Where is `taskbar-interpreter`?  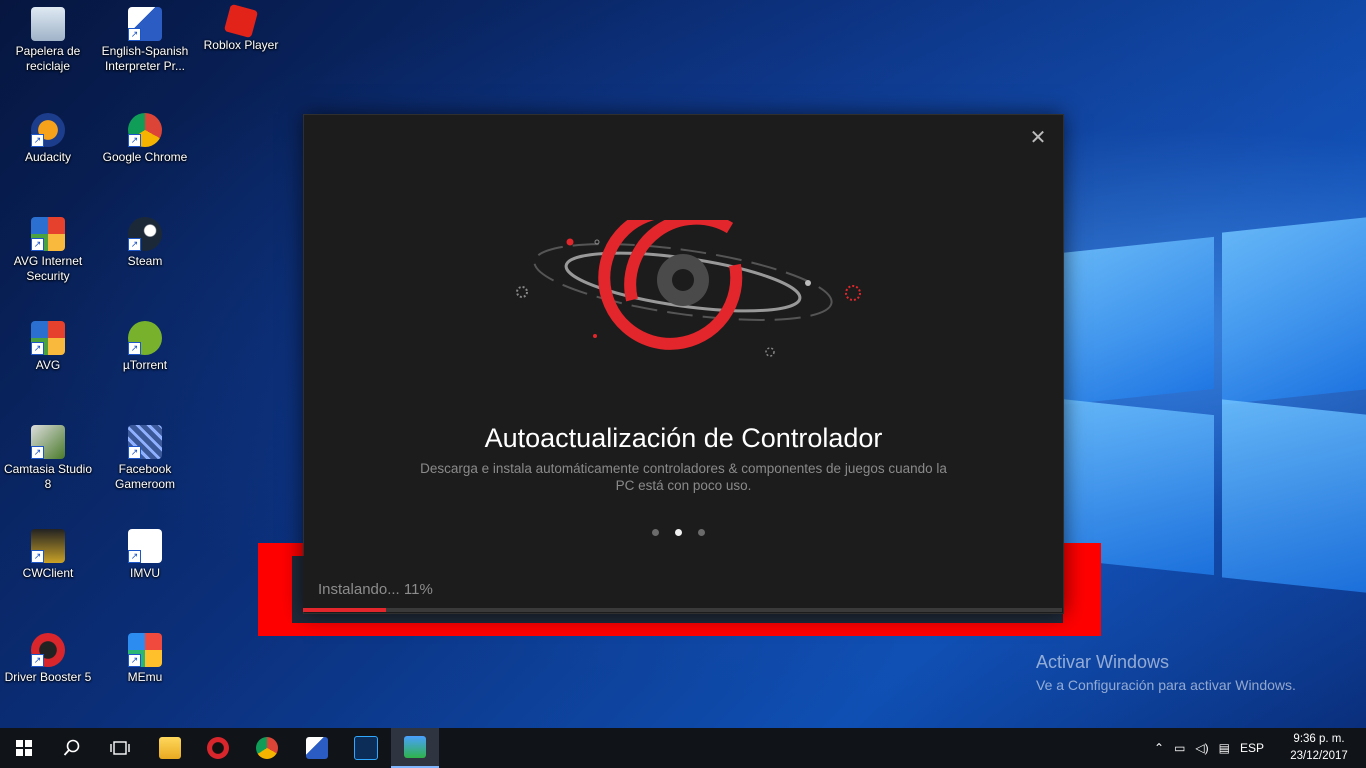
taskbar-interpreter is located at coordinates (317, 748).